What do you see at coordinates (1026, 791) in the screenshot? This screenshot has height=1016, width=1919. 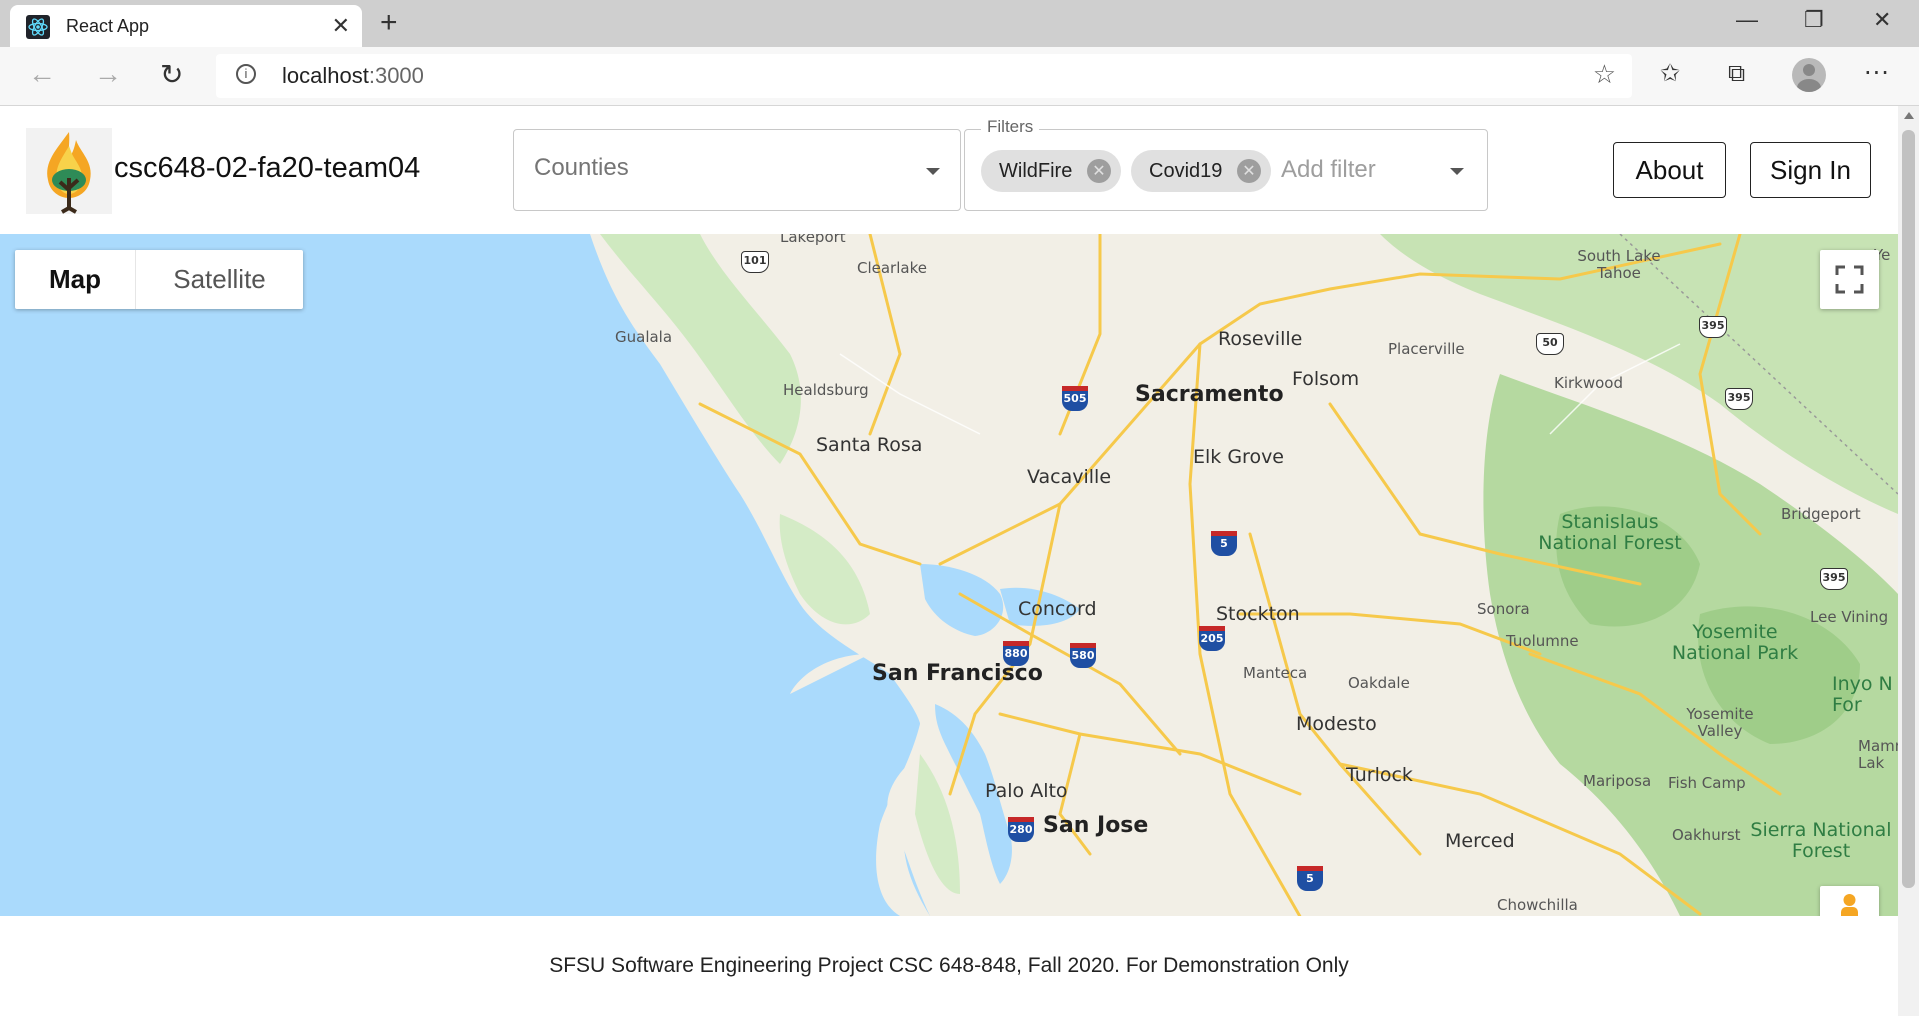 I see `place-label: Palo Alto` at bounding box center [1026, 791].